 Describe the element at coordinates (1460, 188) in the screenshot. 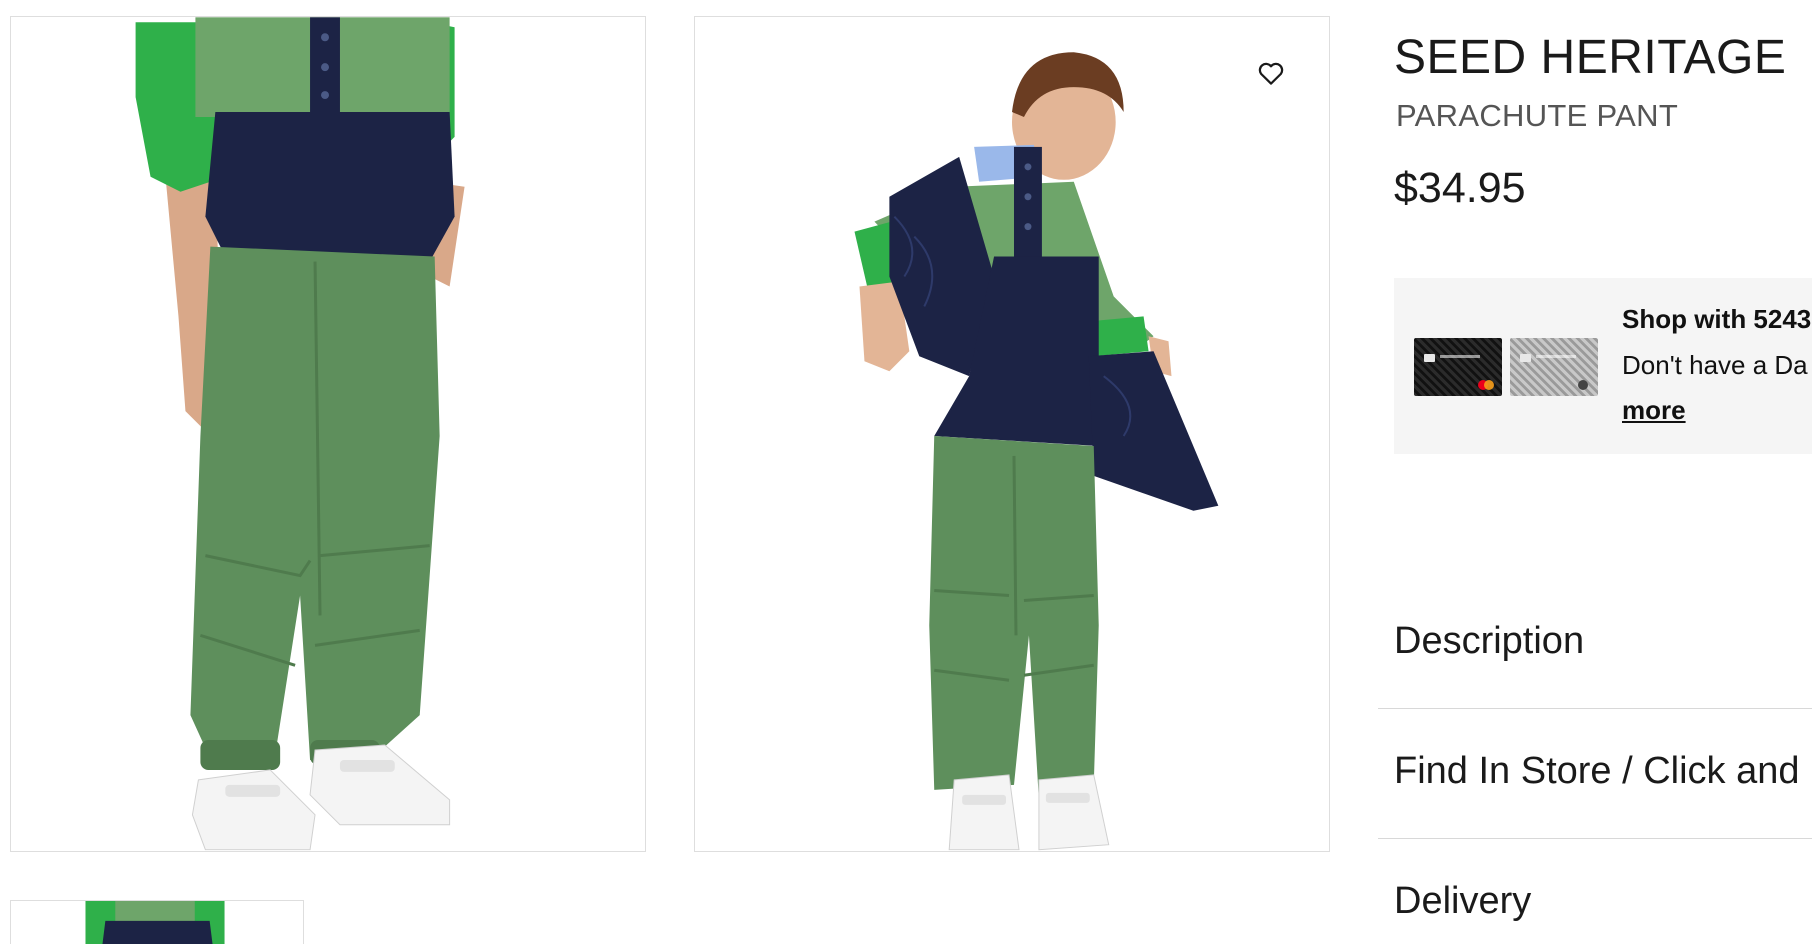

I see `product-price: $34.95` at that location.